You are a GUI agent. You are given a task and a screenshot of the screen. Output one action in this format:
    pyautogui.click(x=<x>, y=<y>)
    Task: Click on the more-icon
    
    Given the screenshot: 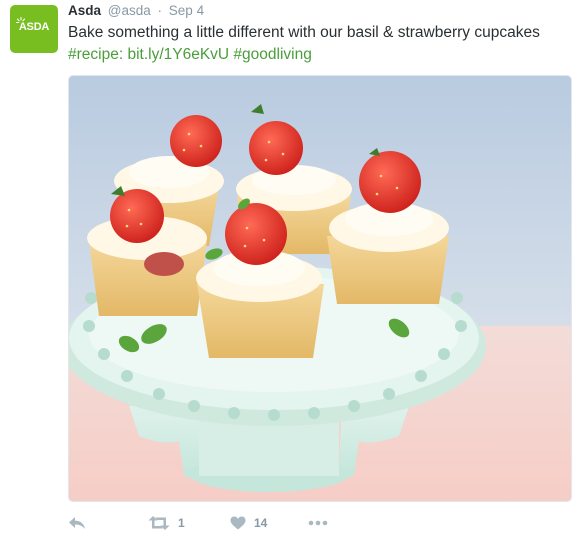 What is the action you would take?
    pyautogui.click(x=318, y=523)
    